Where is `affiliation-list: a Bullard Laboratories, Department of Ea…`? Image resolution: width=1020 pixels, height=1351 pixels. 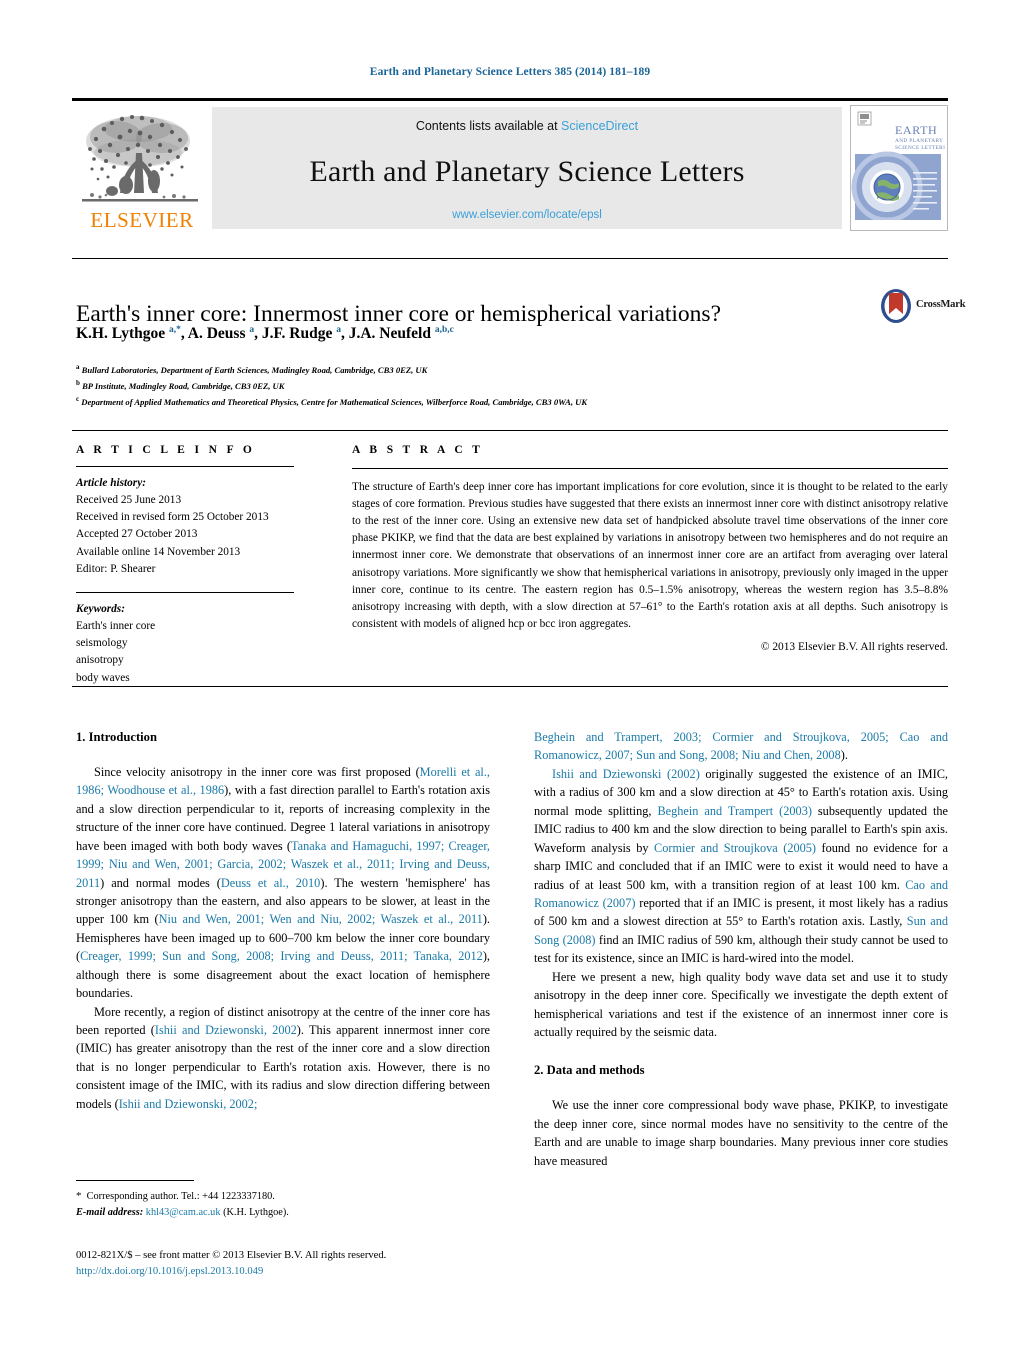 affiliation-list: a Bullard Laboratories, Department of Ea… is located at coordinates (511, 385).